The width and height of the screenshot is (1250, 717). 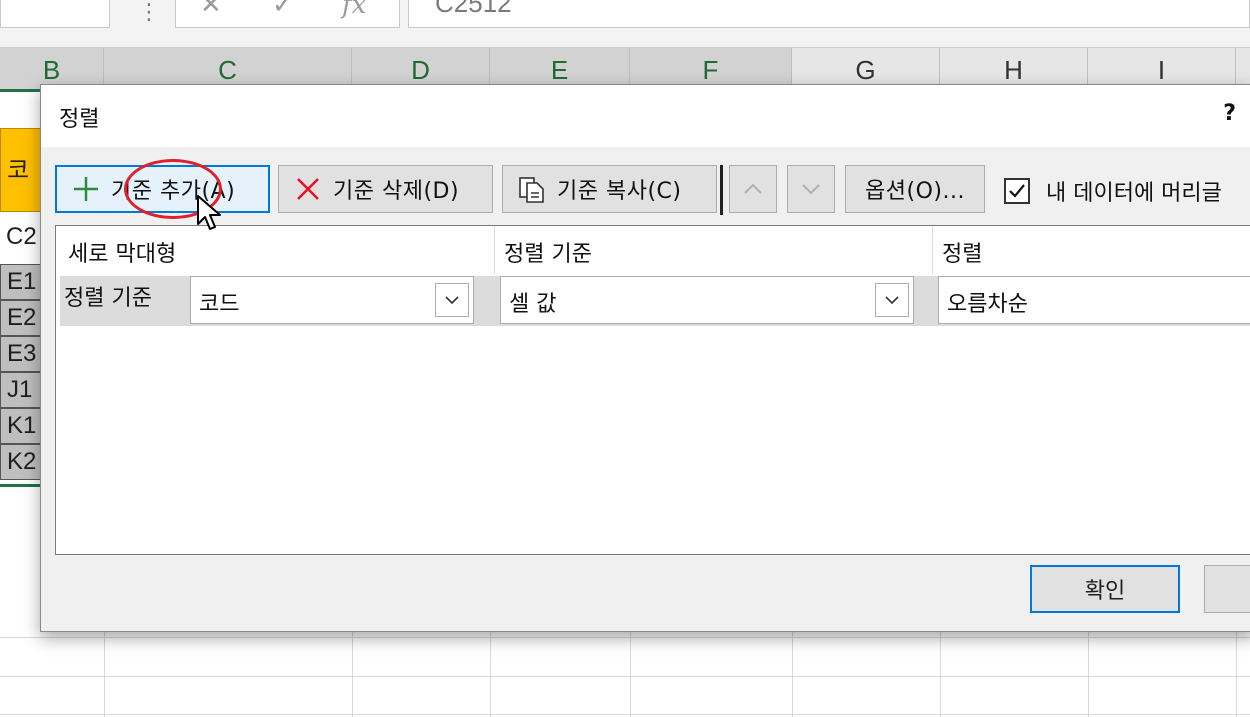 I want to click on order-dropdown-value: 오름차순, so click(x=987, y=304).